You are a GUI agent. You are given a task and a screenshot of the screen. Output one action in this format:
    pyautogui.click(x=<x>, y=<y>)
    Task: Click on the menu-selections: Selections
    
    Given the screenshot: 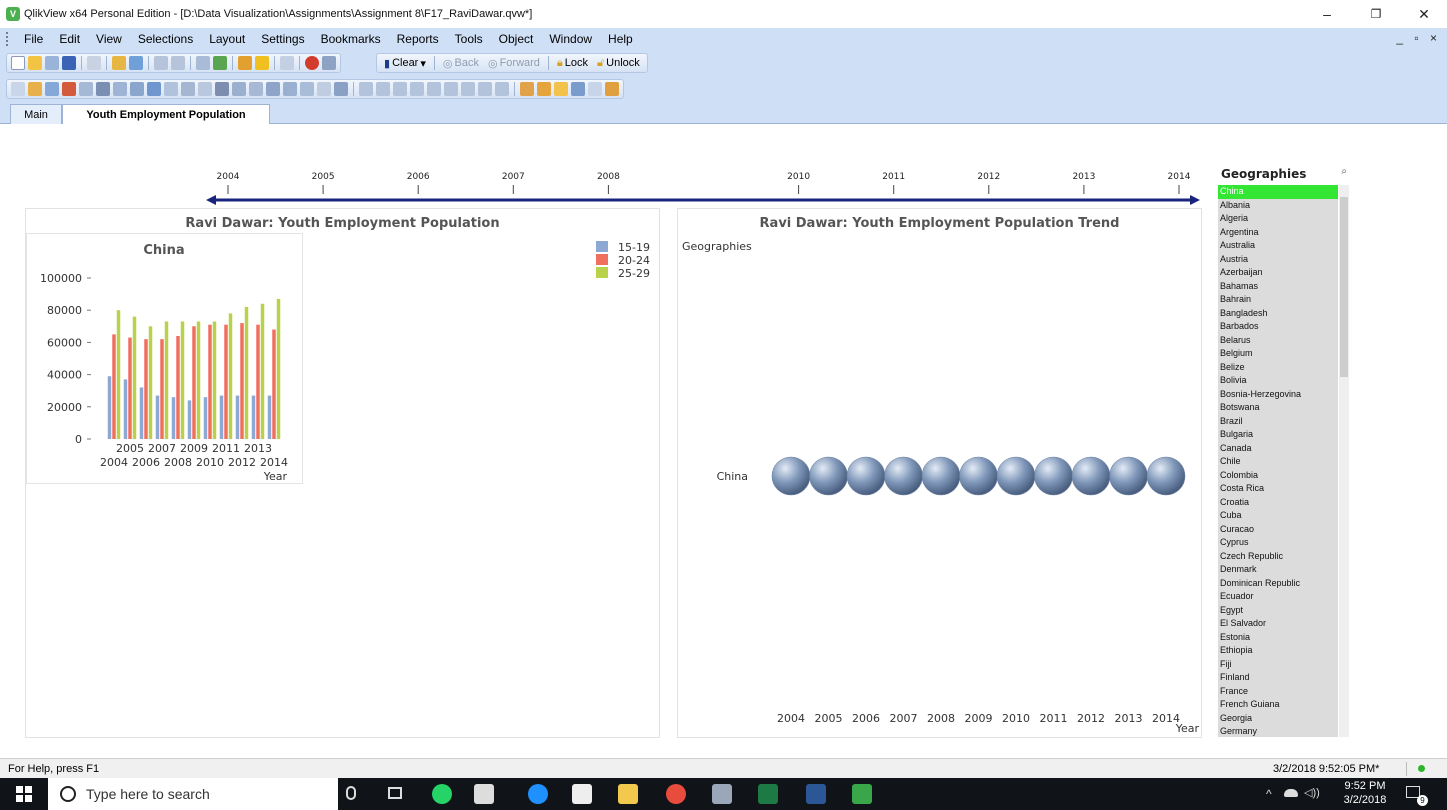 What is the action you would take?
    pyautogui.click(x=165, y=39)
    